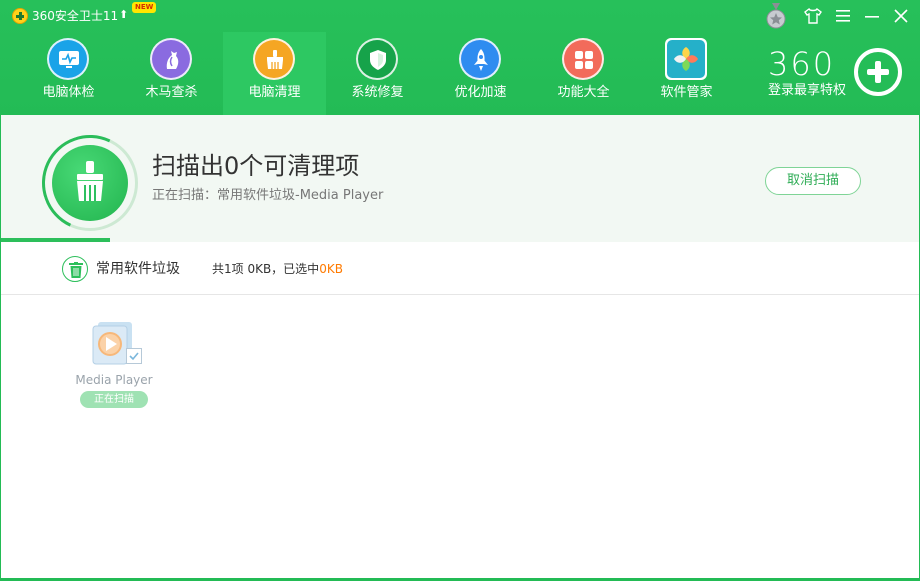 The width and height of the screenshot is (920, 581). What do you see at coordinates (331, 269) in the screenshot?
I see `category-selected-size: 0KB` at bounding box center [331, 269].